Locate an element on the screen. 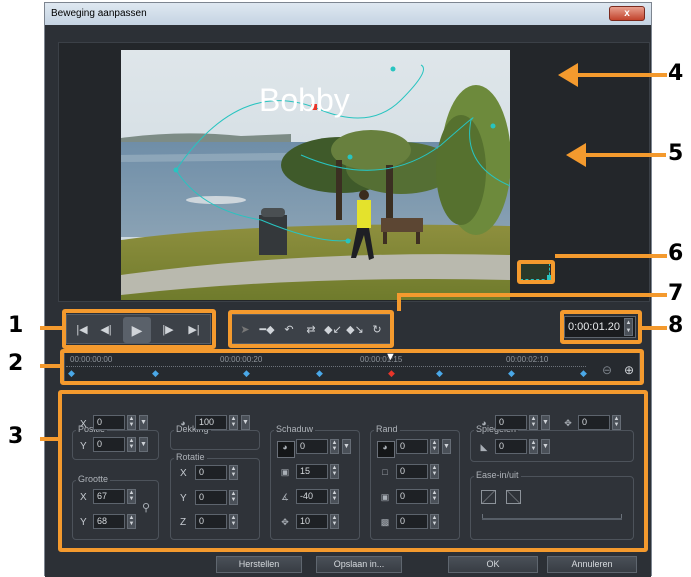  callout-number-4: 4 is located at coordinates (676, 73).